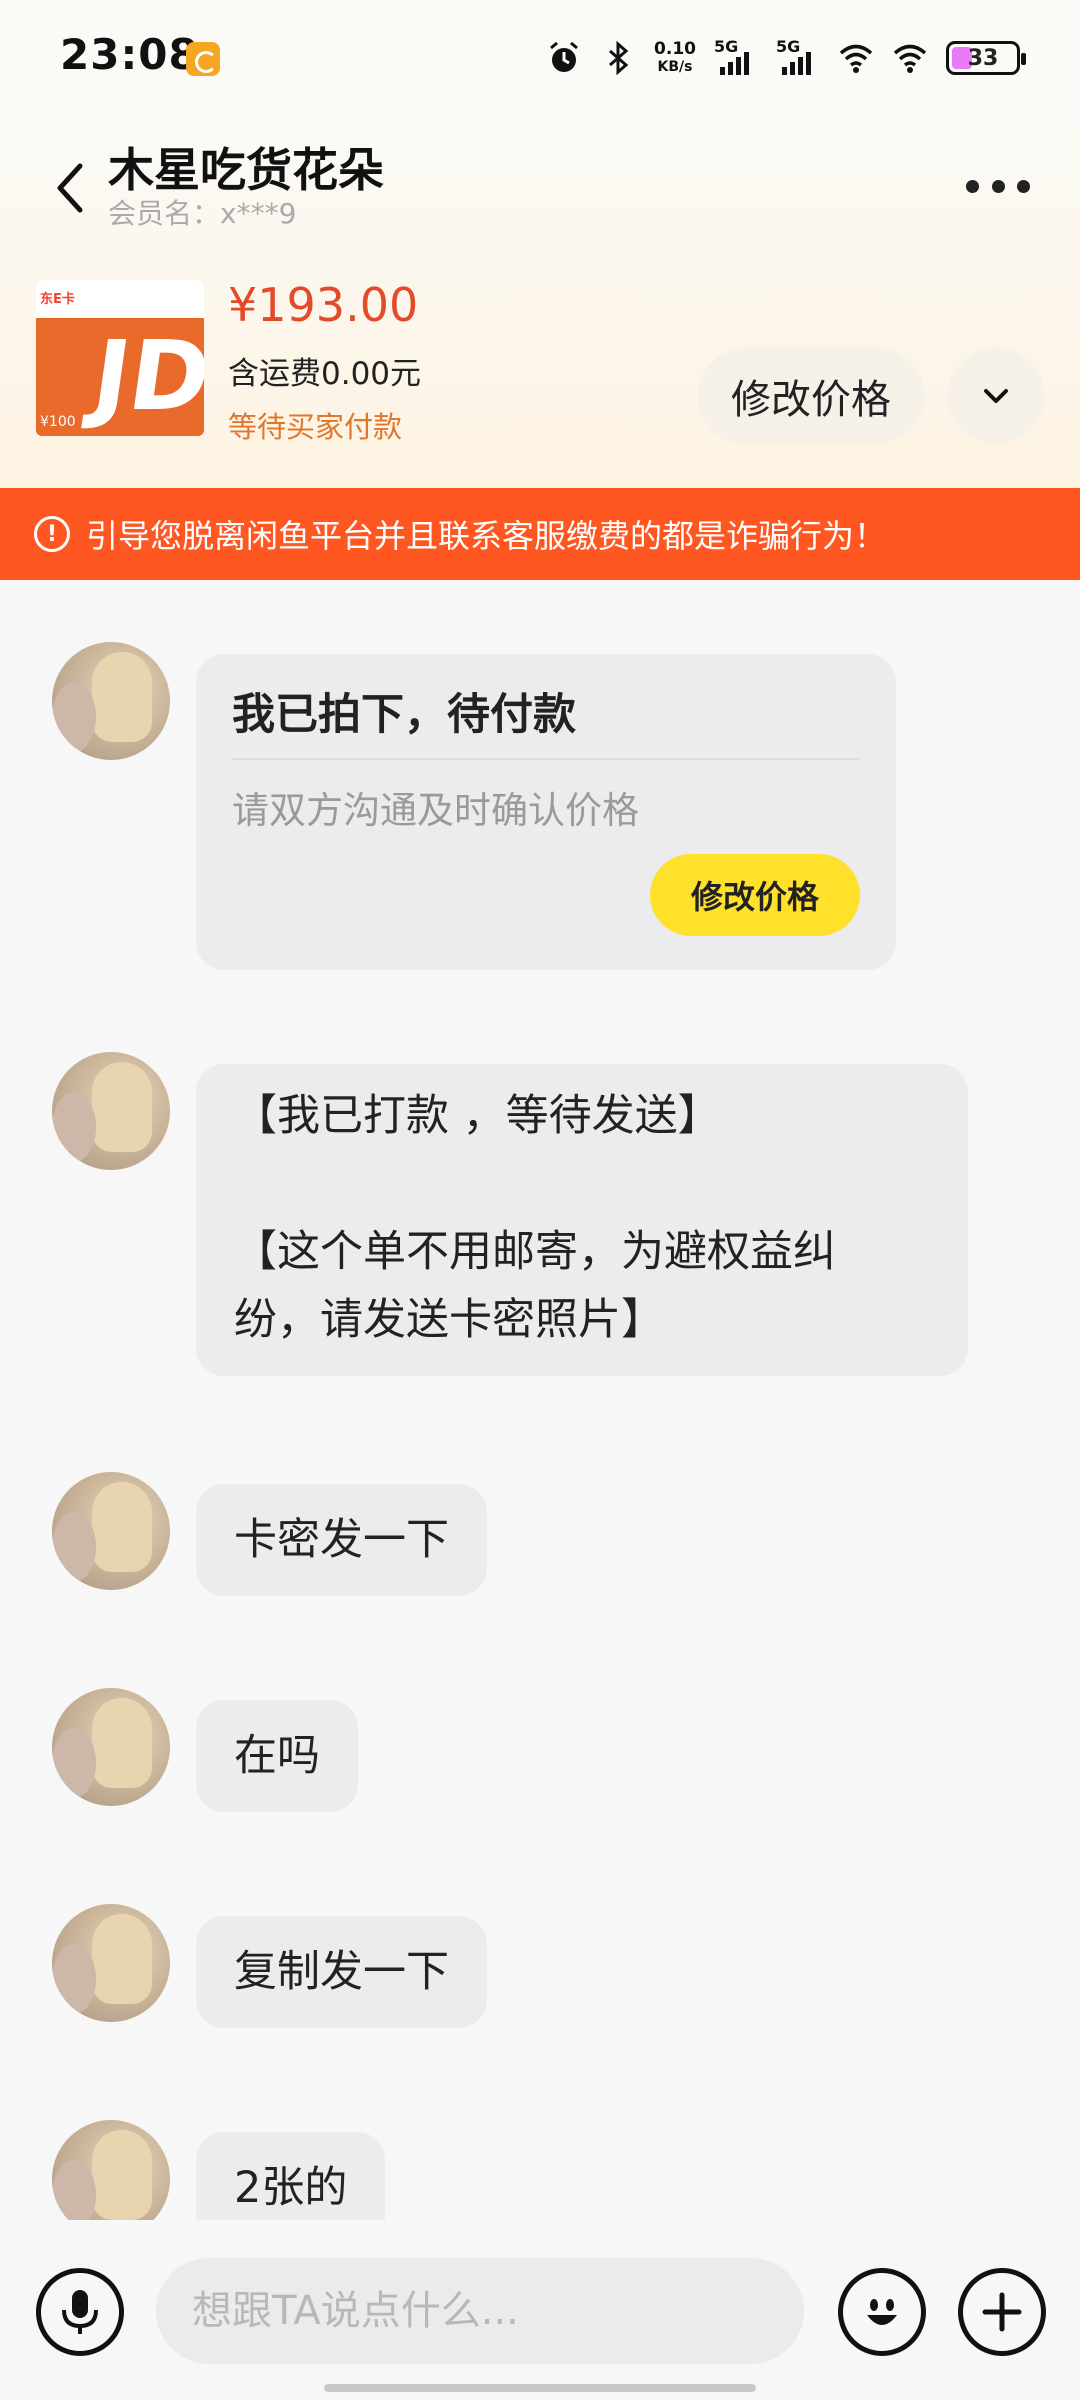 This screenshot has height=2400, width=1080. Describe the element at coordinates (540, 2388) in the screenshot. I see `home-indicator` at that location.